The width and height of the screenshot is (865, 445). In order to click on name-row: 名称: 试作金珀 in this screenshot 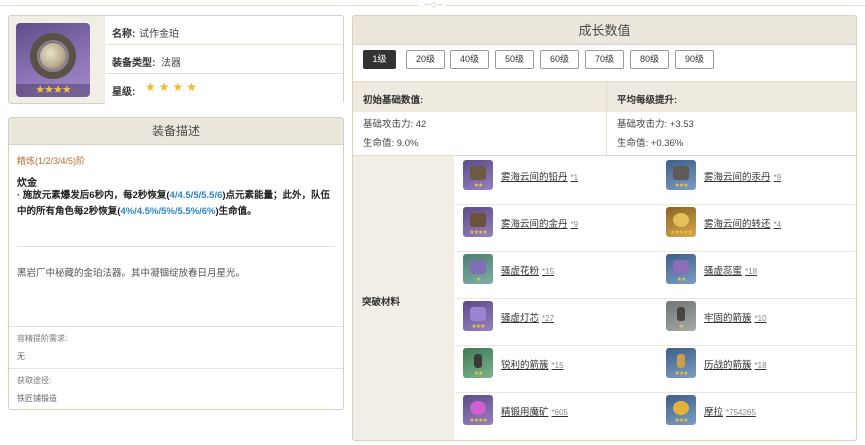, I will do `click(224, 30)`.